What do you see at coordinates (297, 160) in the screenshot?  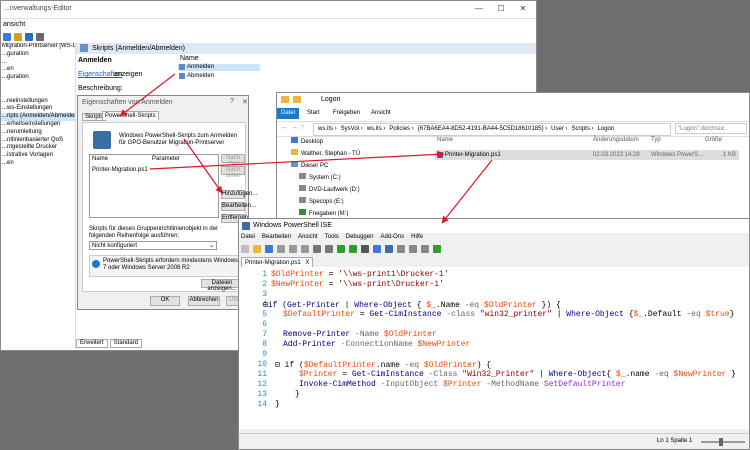 I see `arrow-to-file` at bounding box center [297, 160].